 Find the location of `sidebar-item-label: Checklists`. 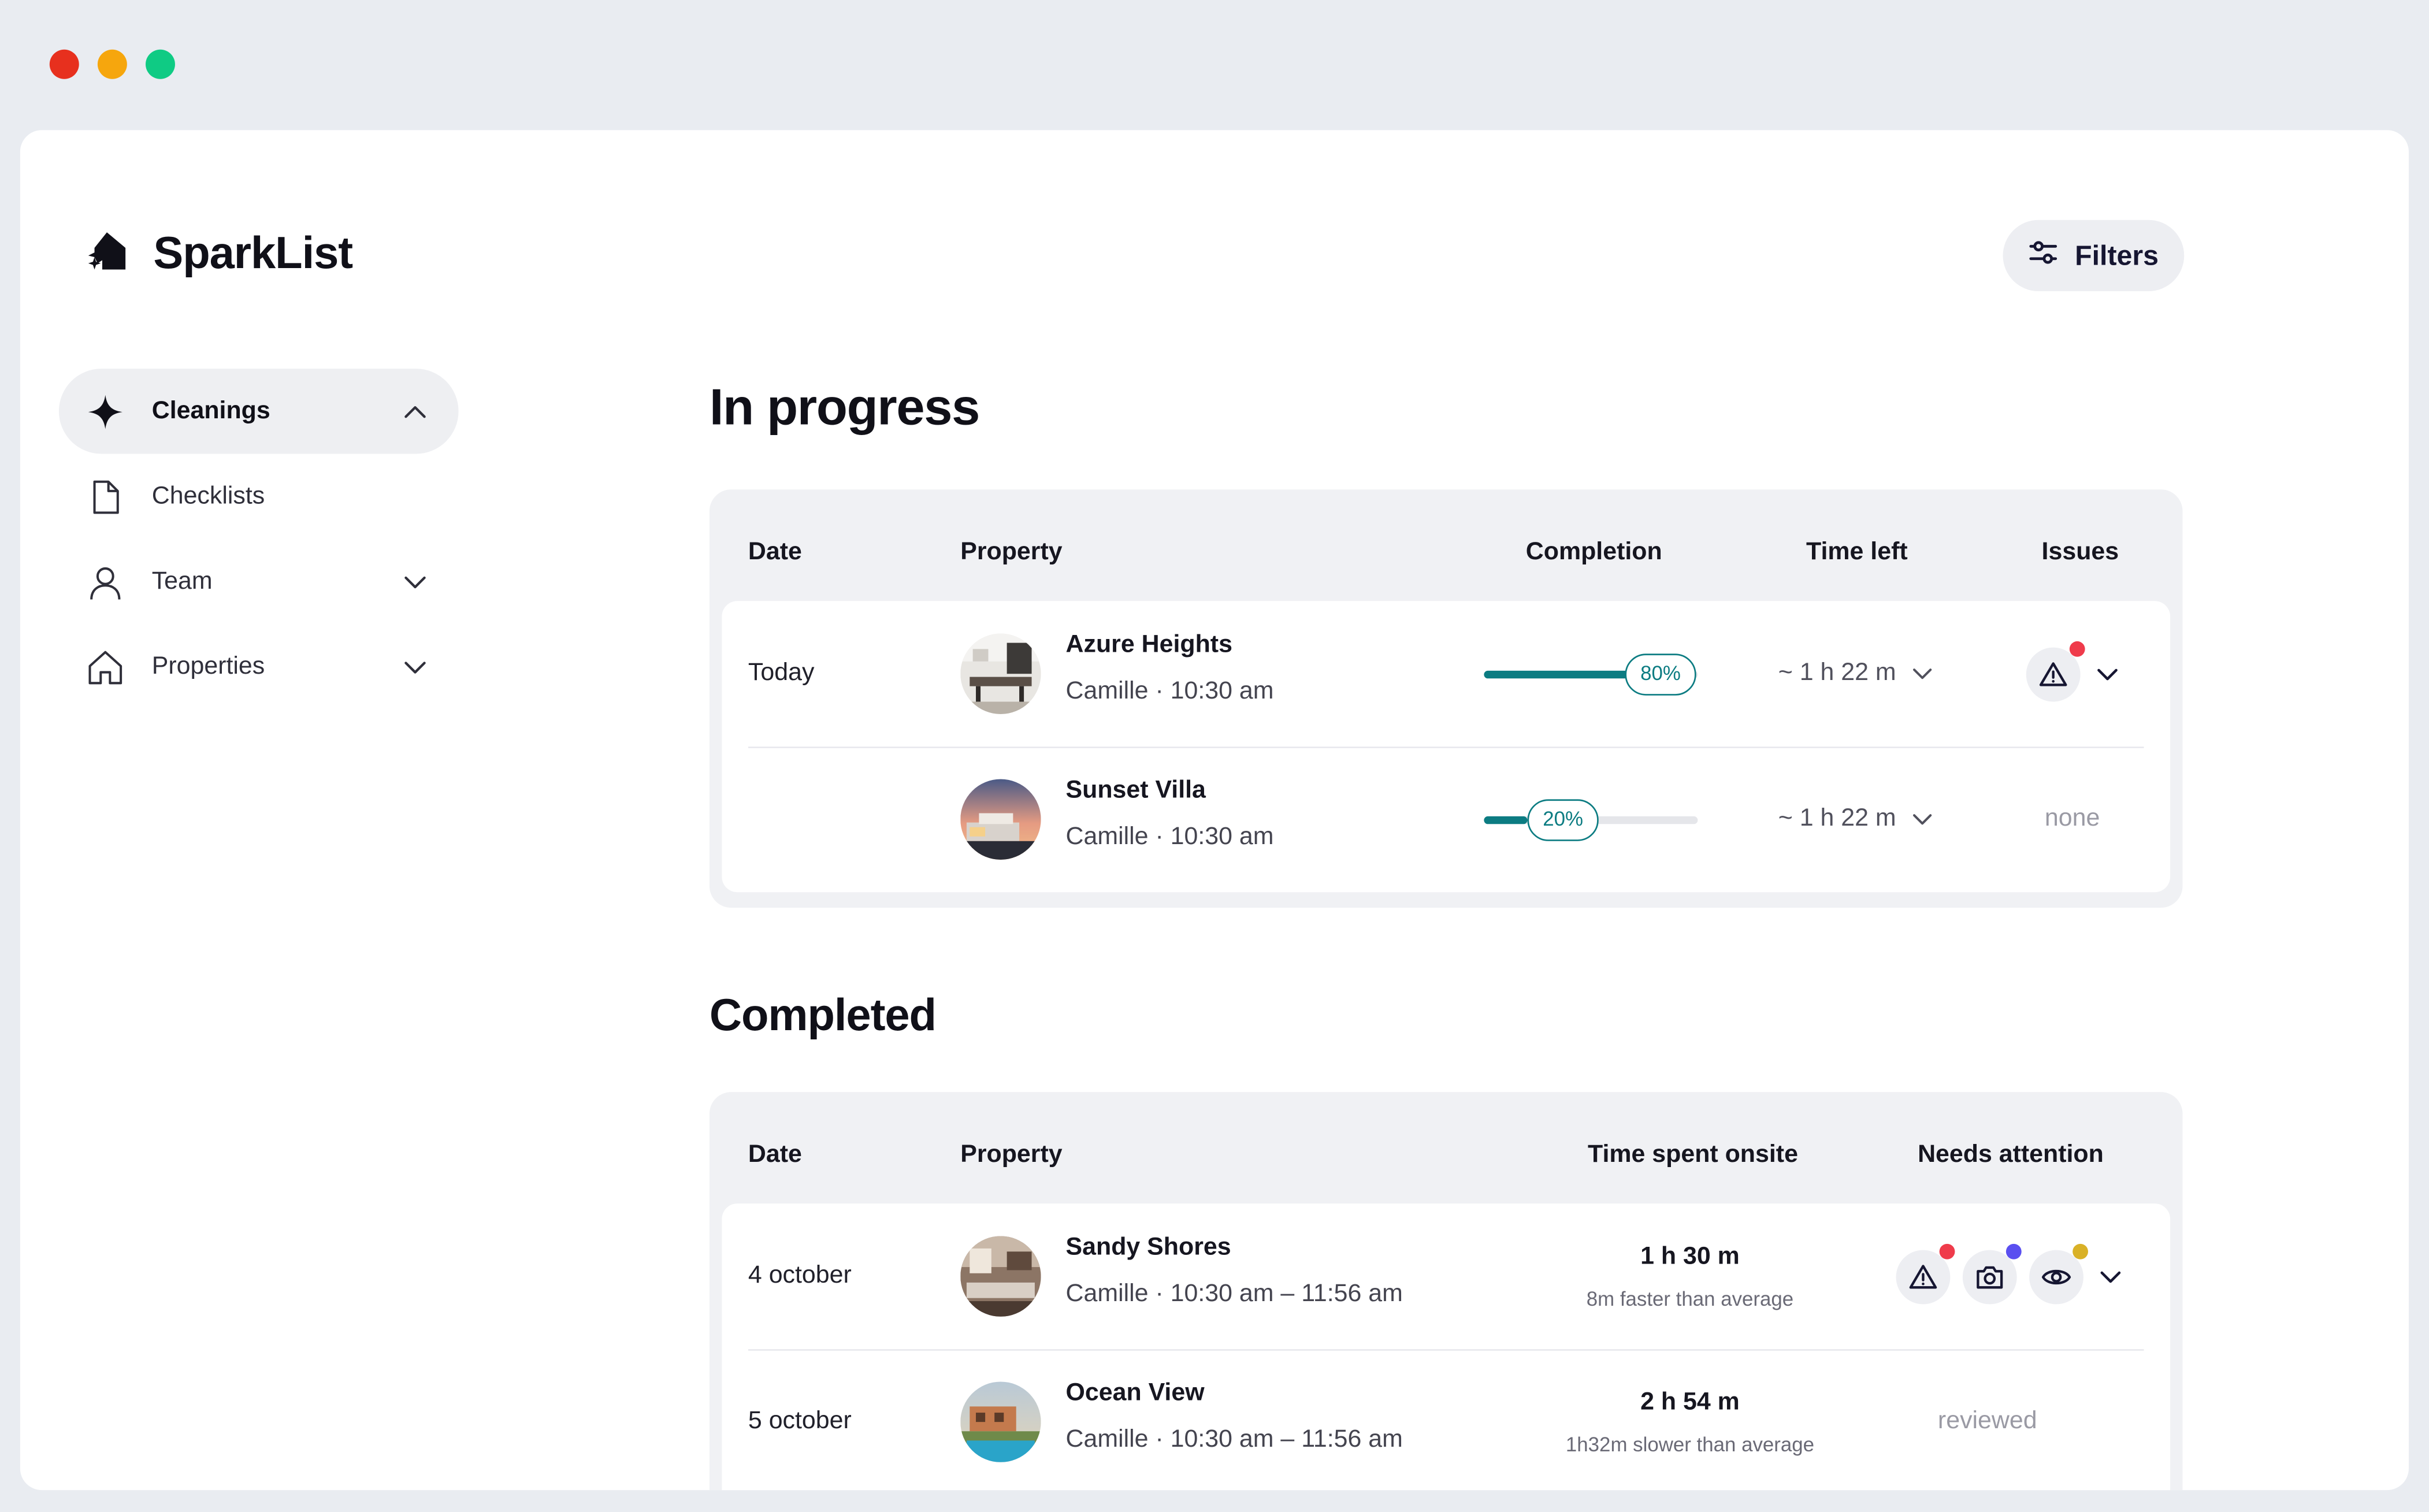

sidebar-item-label: Checklists is located at coordinates (208, 495).